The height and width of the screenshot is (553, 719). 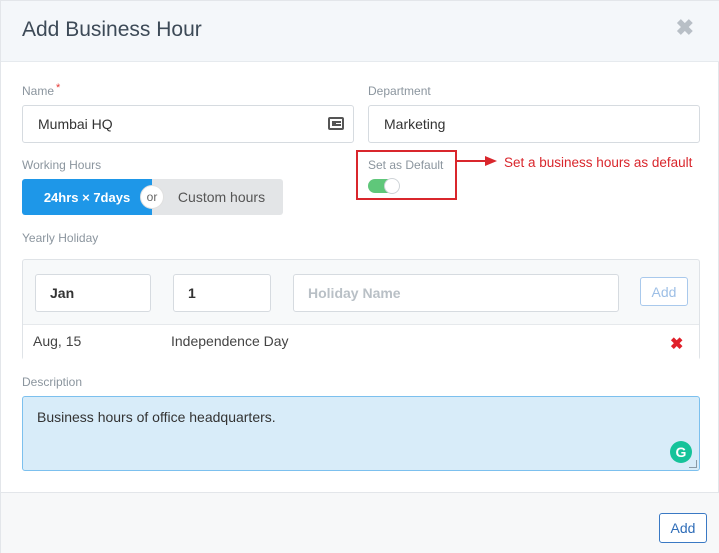 What do you see at coordinates (683, 528) in the screenshot?
I see `add-button: Add` at bounding box center [683, 528].